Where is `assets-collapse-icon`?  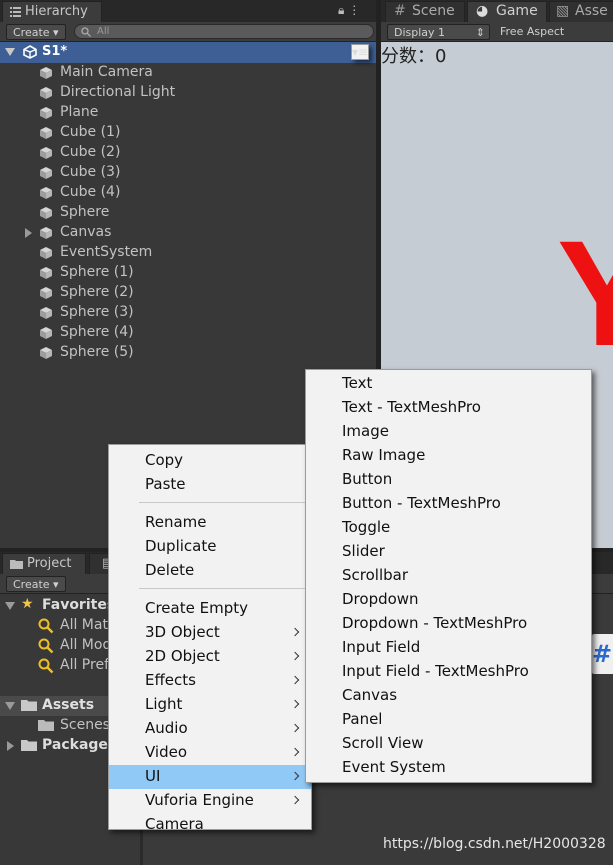
assets-collapse-icon is located at coordinates (10, 706).